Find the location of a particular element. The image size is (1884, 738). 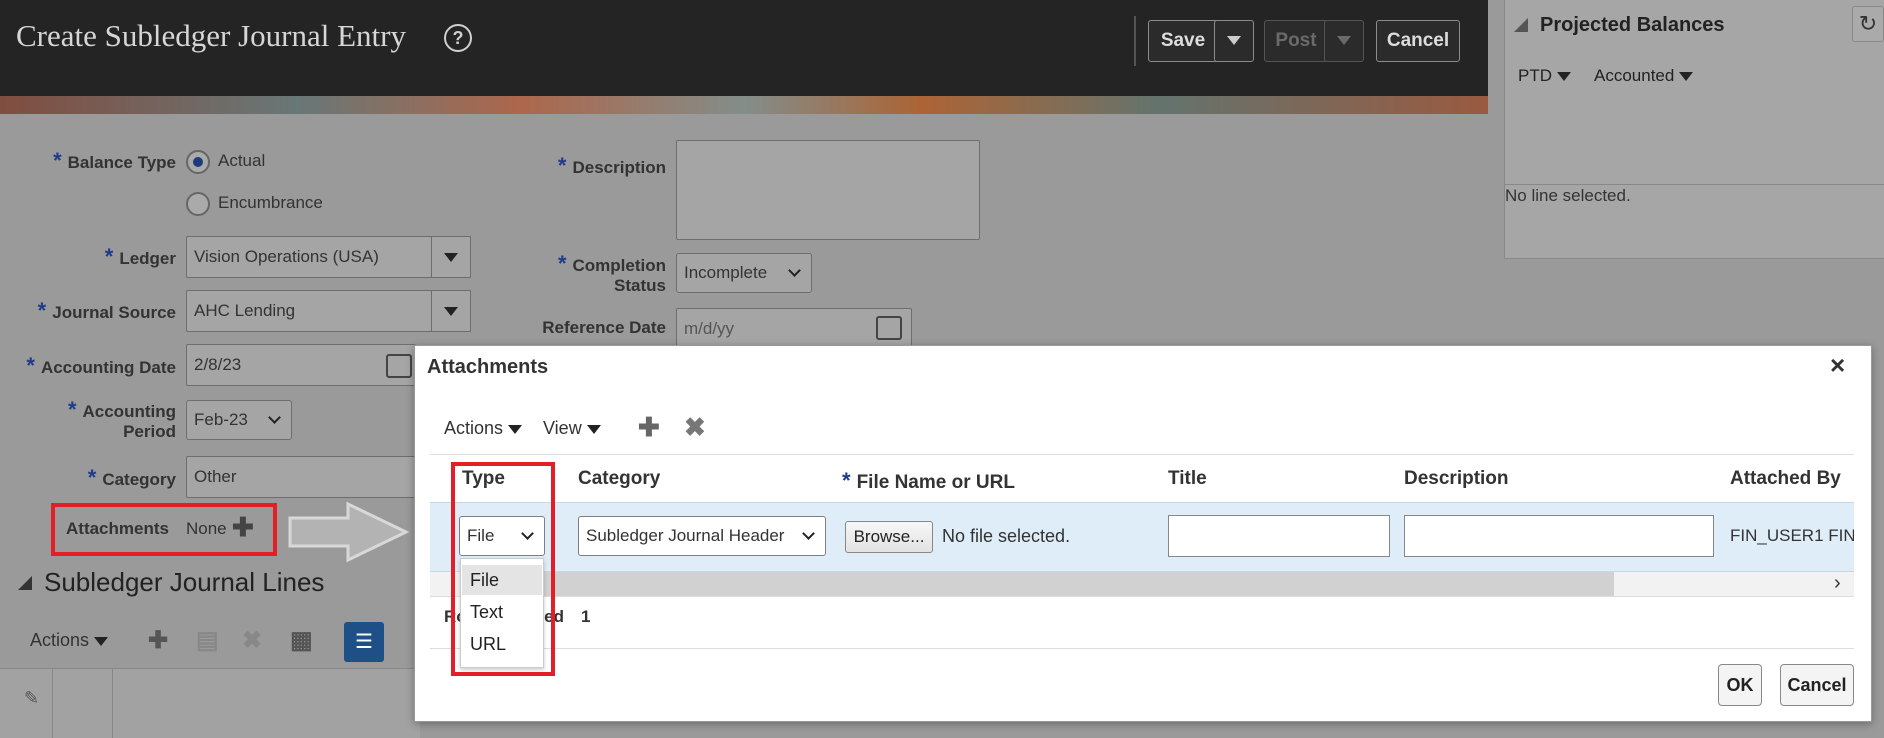

column-header-file-name: * File Name or URL is located at coordinates (928, 481).